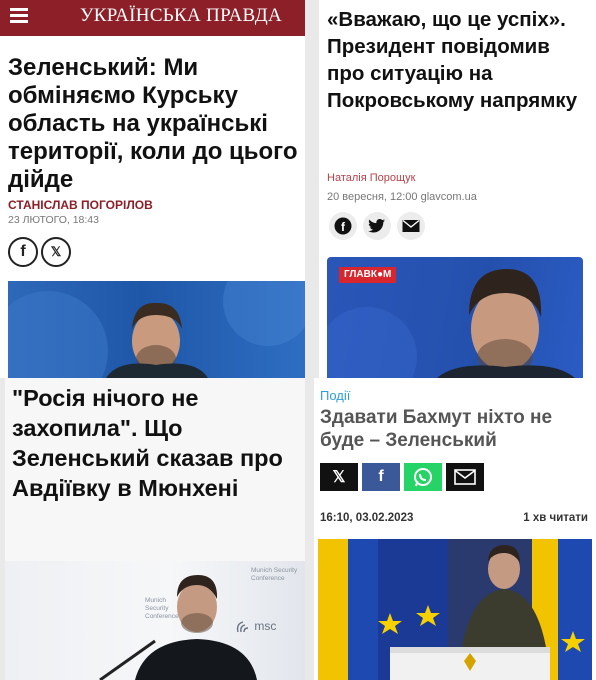  I want to click on msc-logo: msc, so click(255, 626).